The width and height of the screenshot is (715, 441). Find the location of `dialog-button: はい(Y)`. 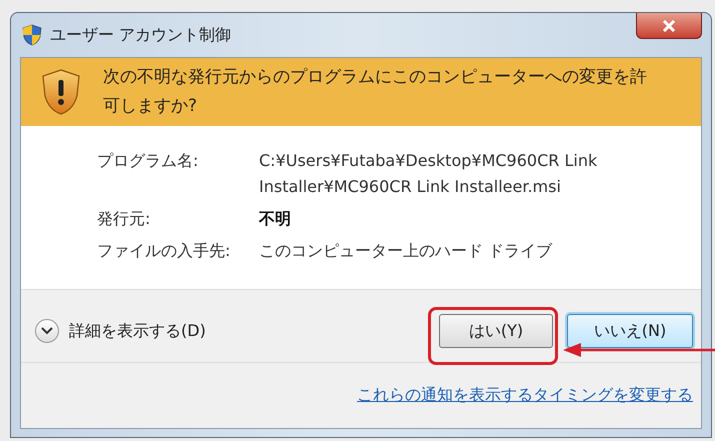

dialog-button: はい(Y) is located at coordinates (496, 331).